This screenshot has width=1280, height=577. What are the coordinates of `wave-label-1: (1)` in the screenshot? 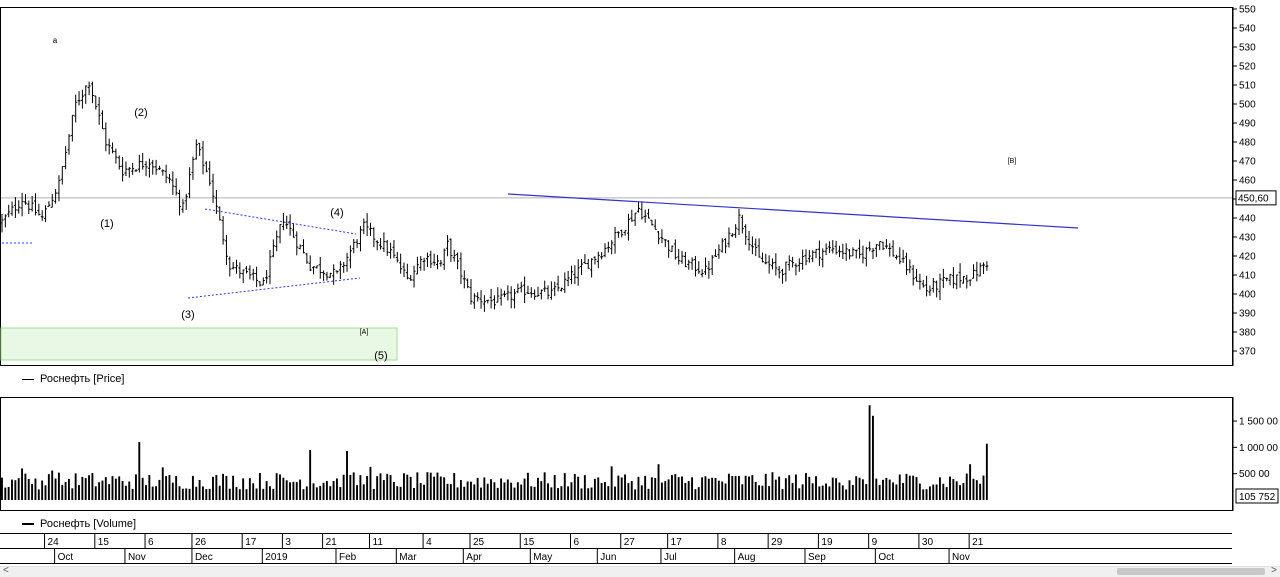 It's located at (106, 224).